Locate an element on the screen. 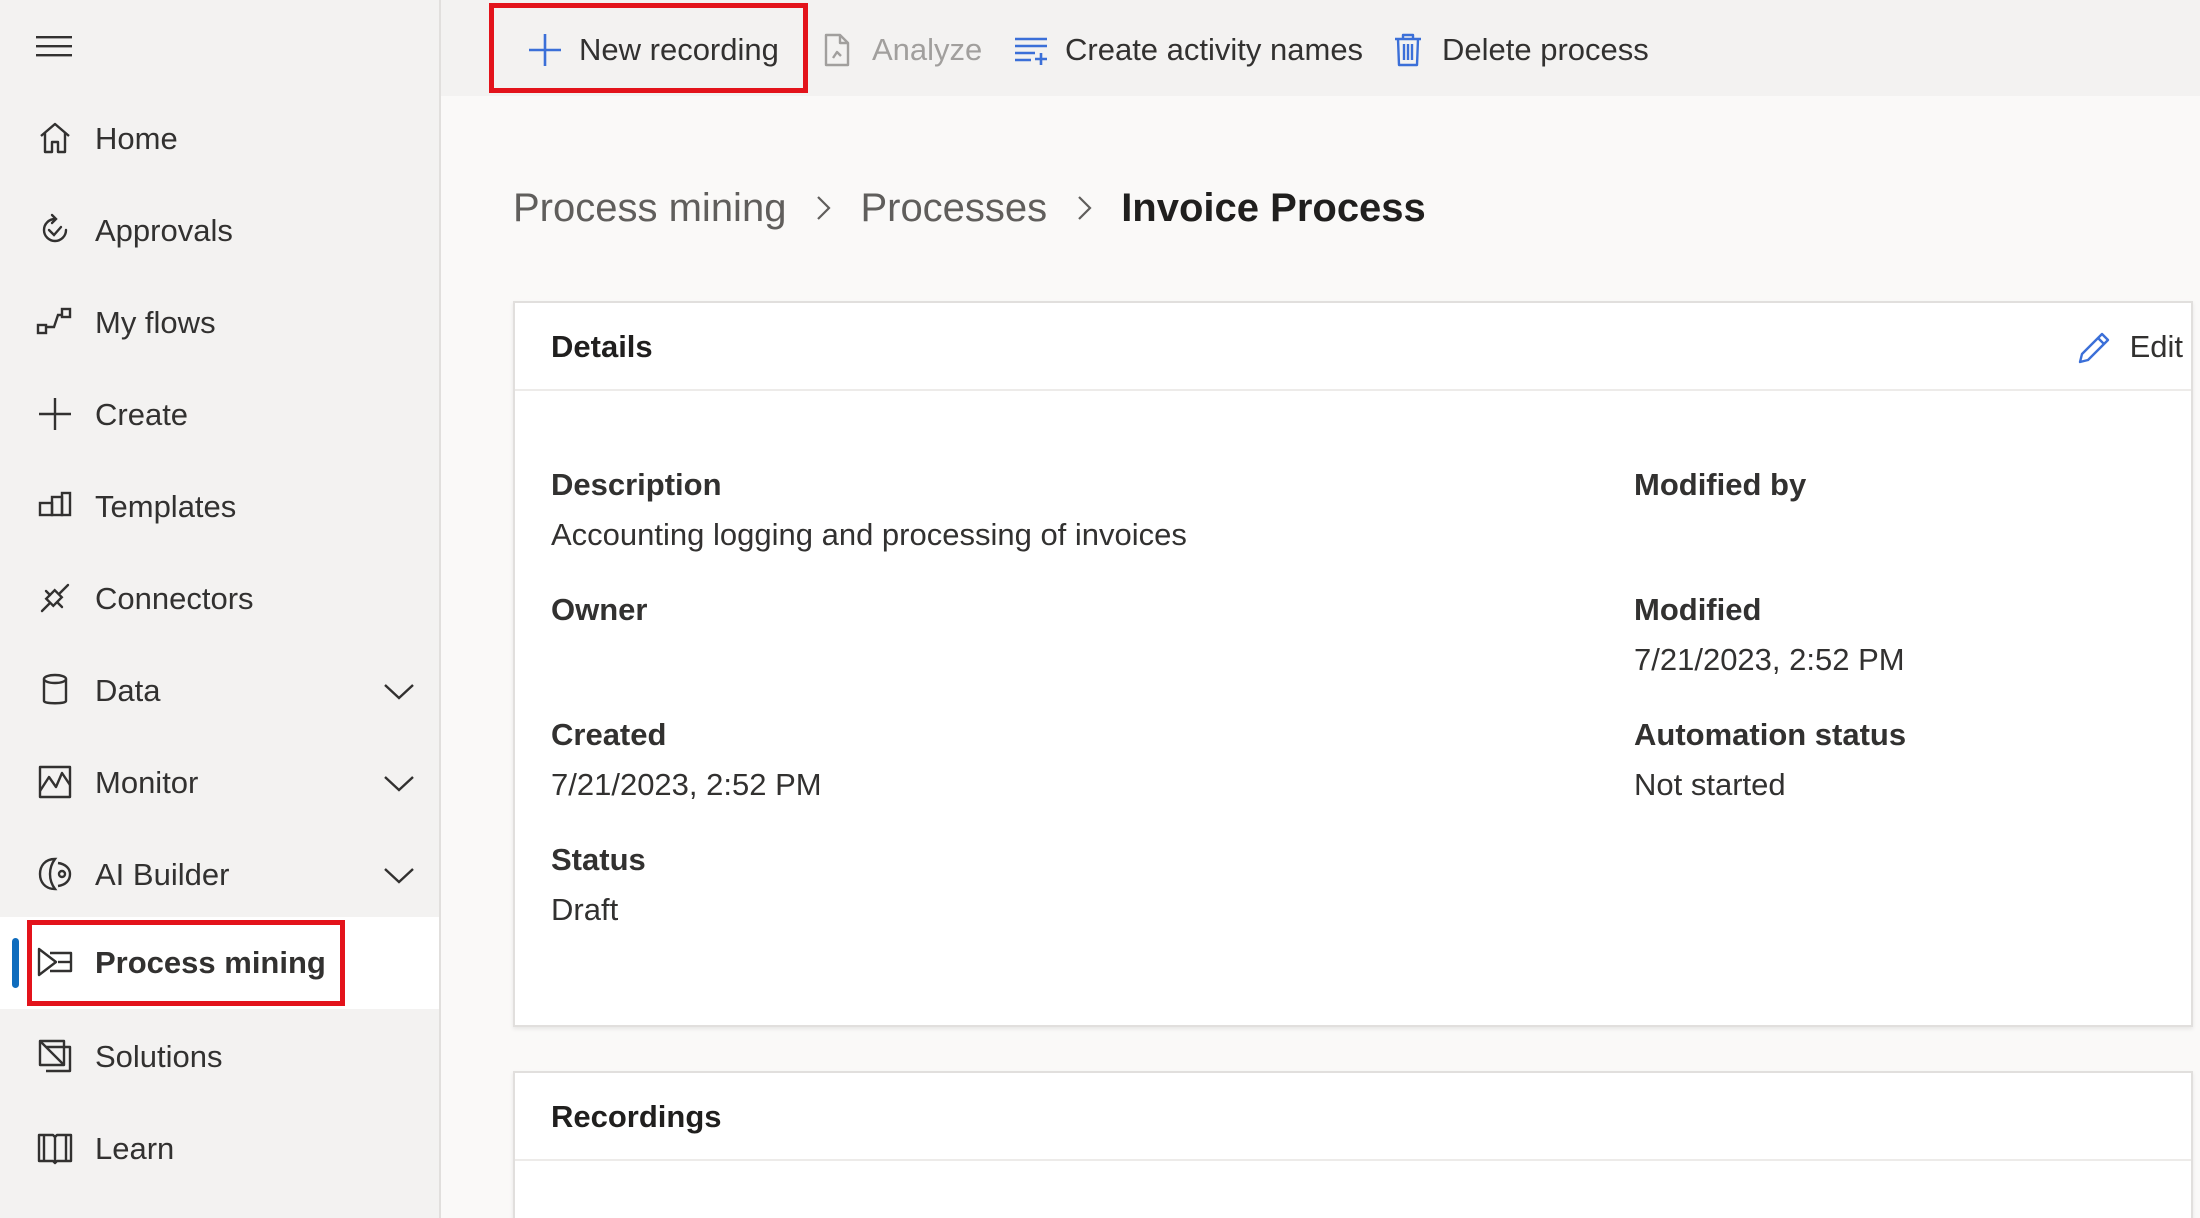  sidebar-item-solutions: Solutions is located at coordinates (219, 1057).